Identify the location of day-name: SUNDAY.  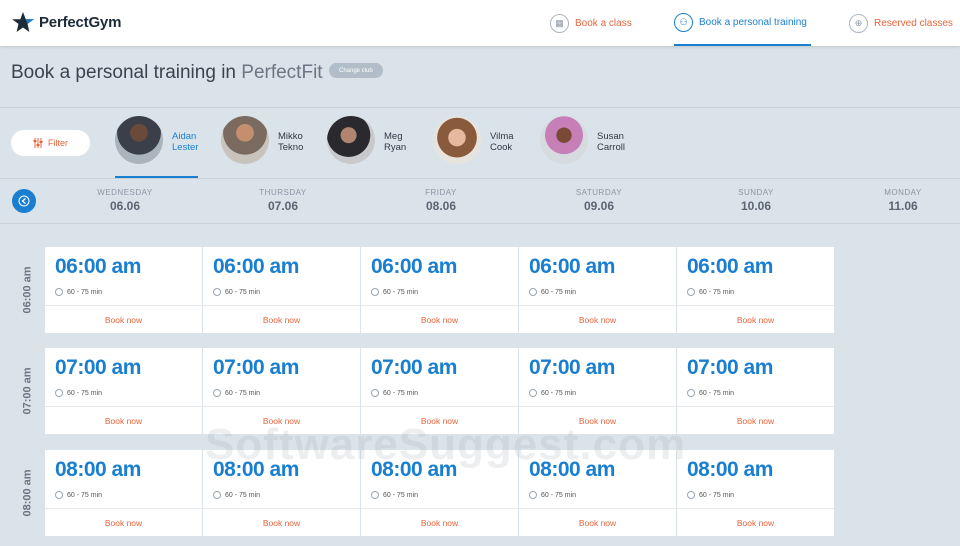
(756, 192).